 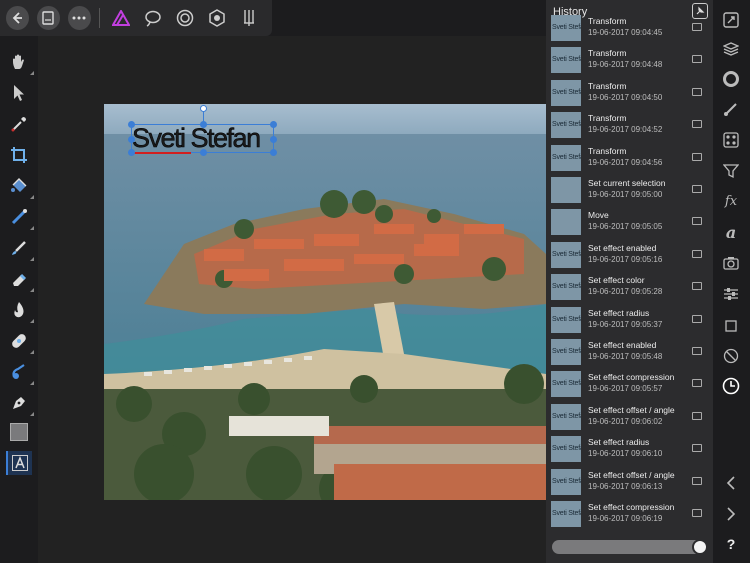 What do you see at coordinates (217, 18) in the screenshot?
I see `tone-mapping-persona-button` at bounding box center [217, 18].